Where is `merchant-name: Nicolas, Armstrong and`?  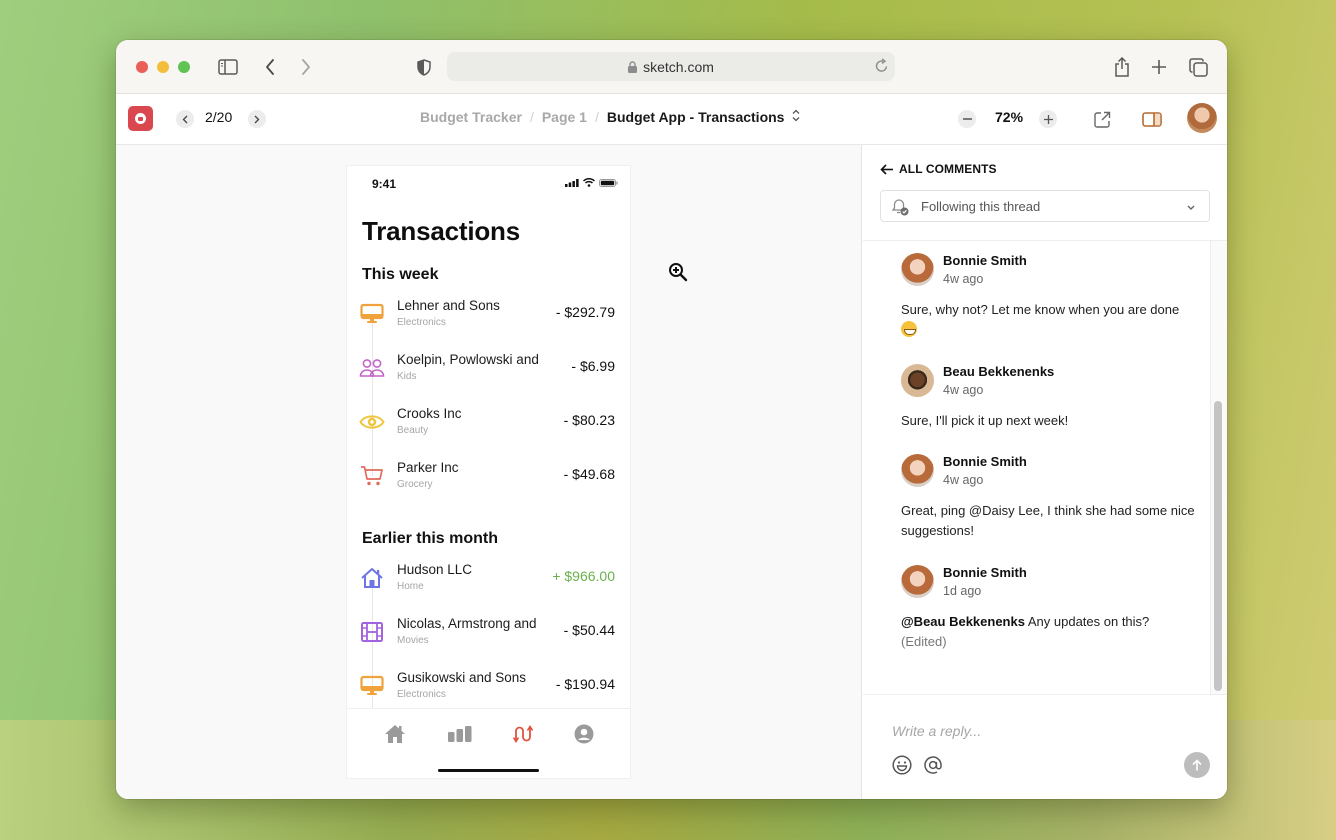 merchant-name: Nicolas, Armstrong and is located at coordinates (467, 623).